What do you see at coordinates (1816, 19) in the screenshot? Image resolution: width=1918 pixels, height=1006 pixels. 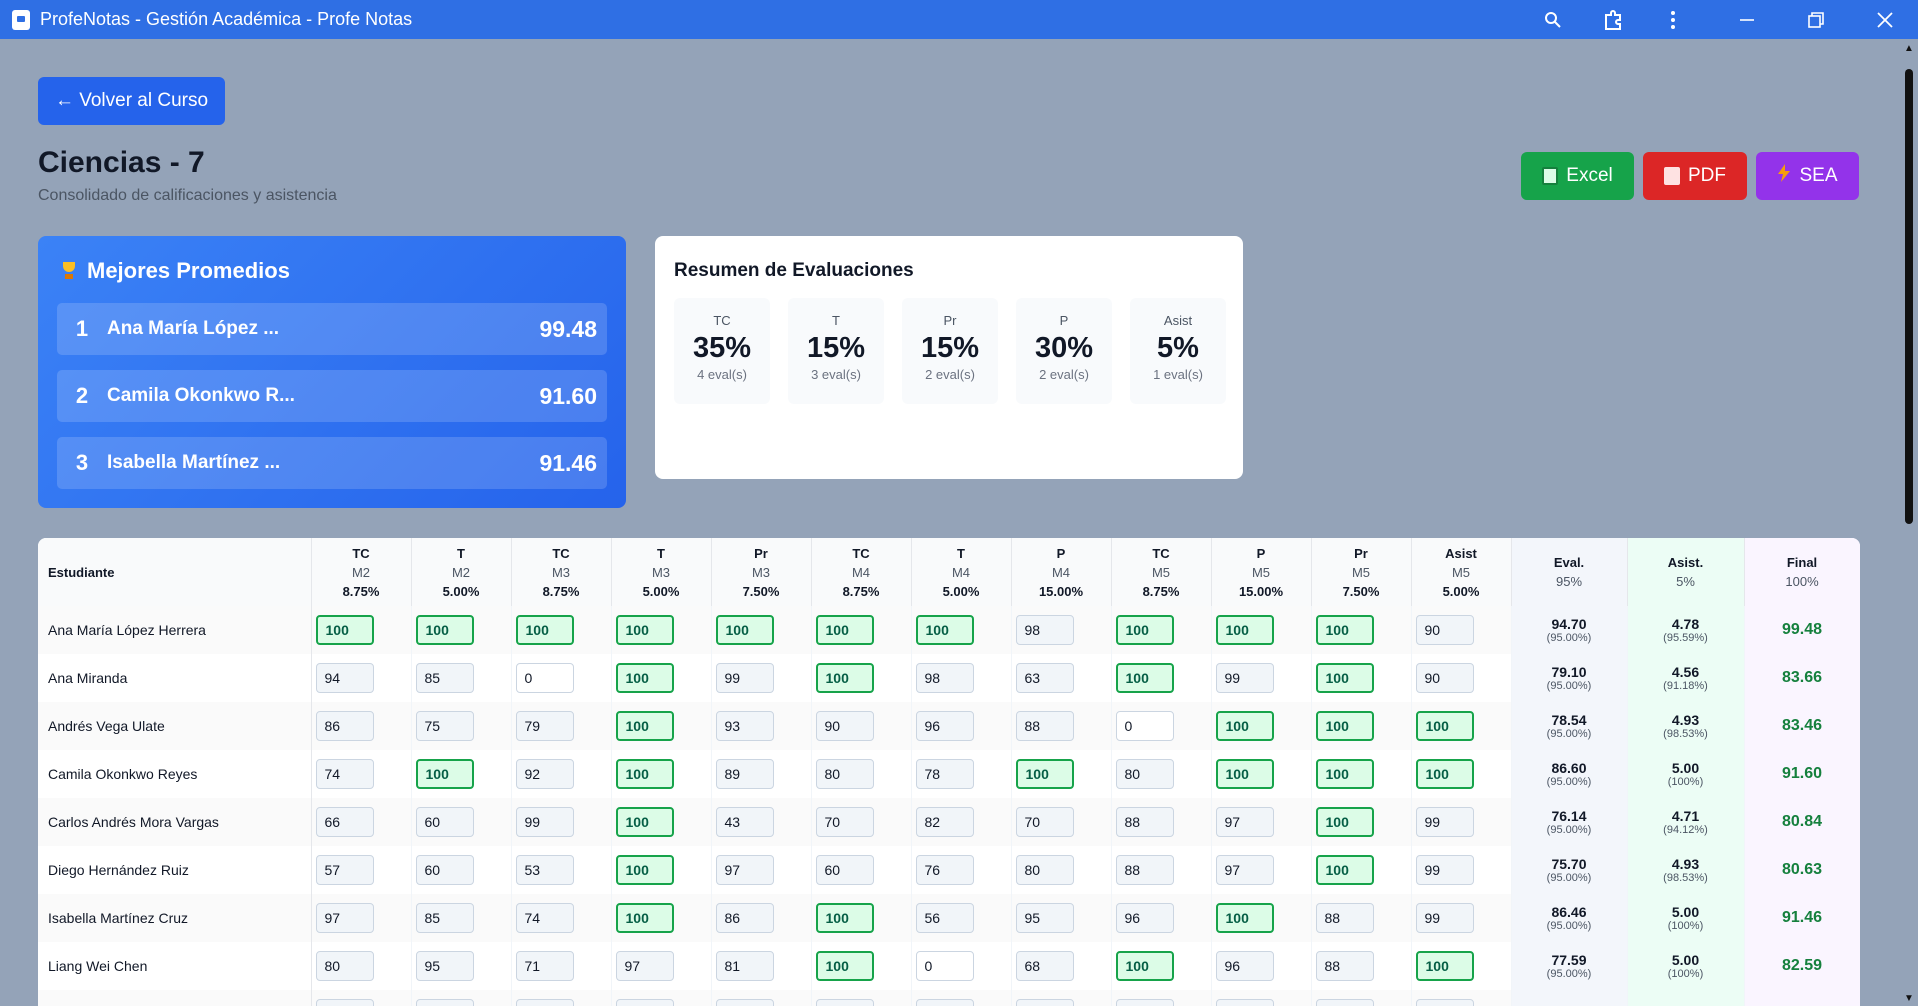 I see `restore-icon` at bounding box center [1816, 19].